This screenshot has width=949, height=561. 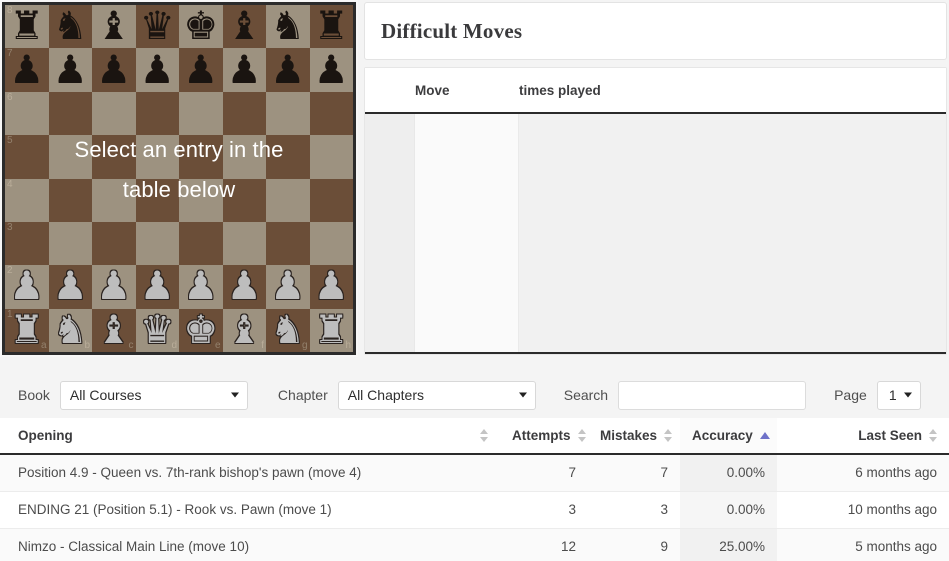 I want to click on board-square-d6, so click(x=157, y=113).